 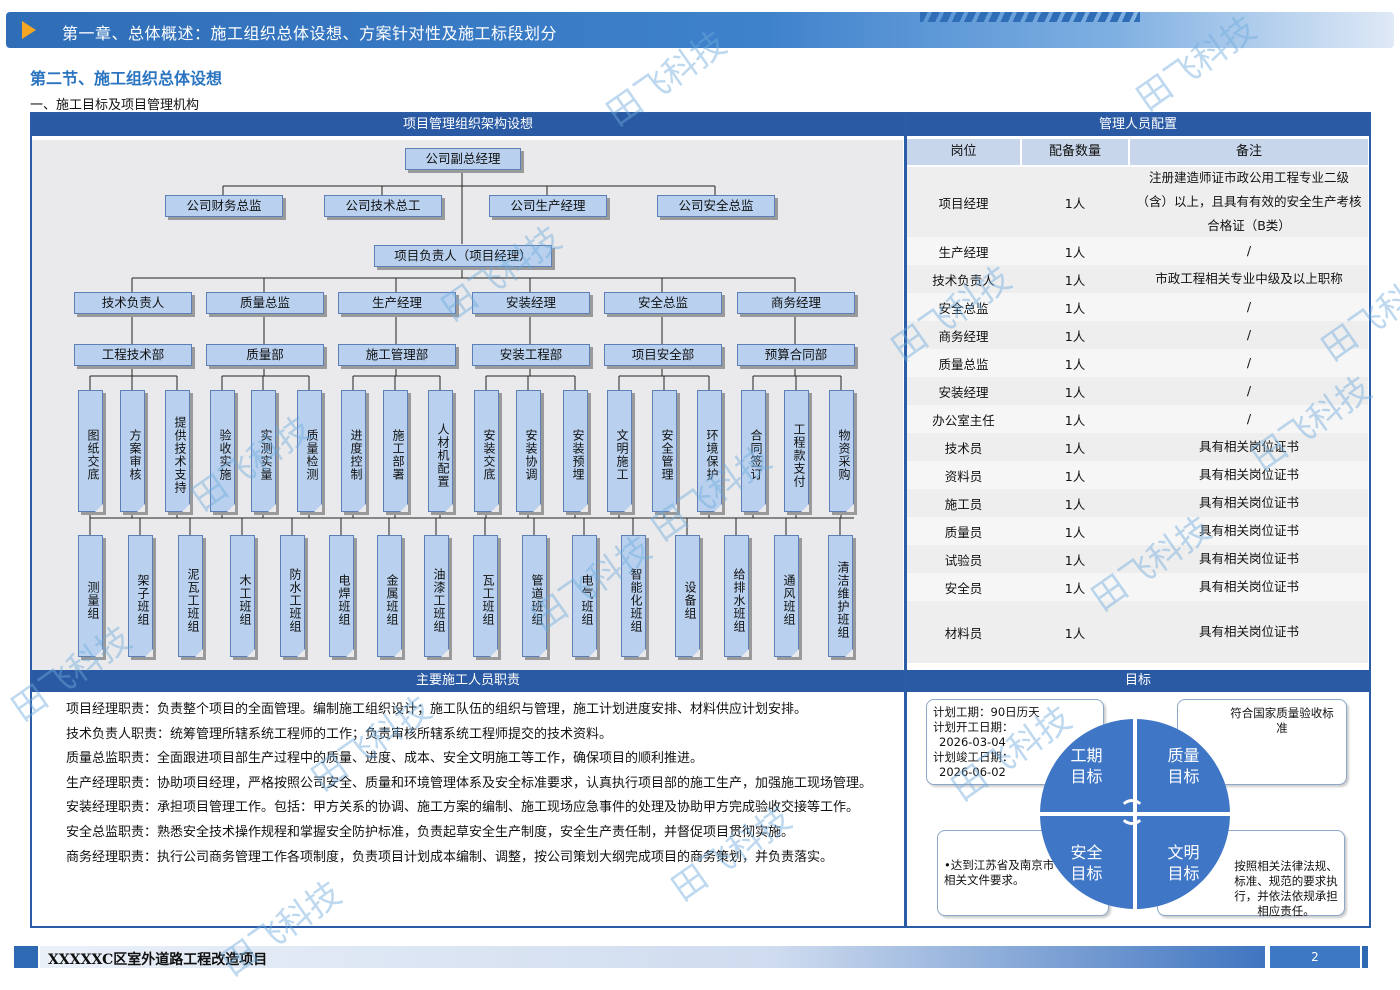 What do you see at coordinates (972, 742) in the screenshot?
I see `schedule-start-date: 2026-03-04` at bounding box center [972, 742].